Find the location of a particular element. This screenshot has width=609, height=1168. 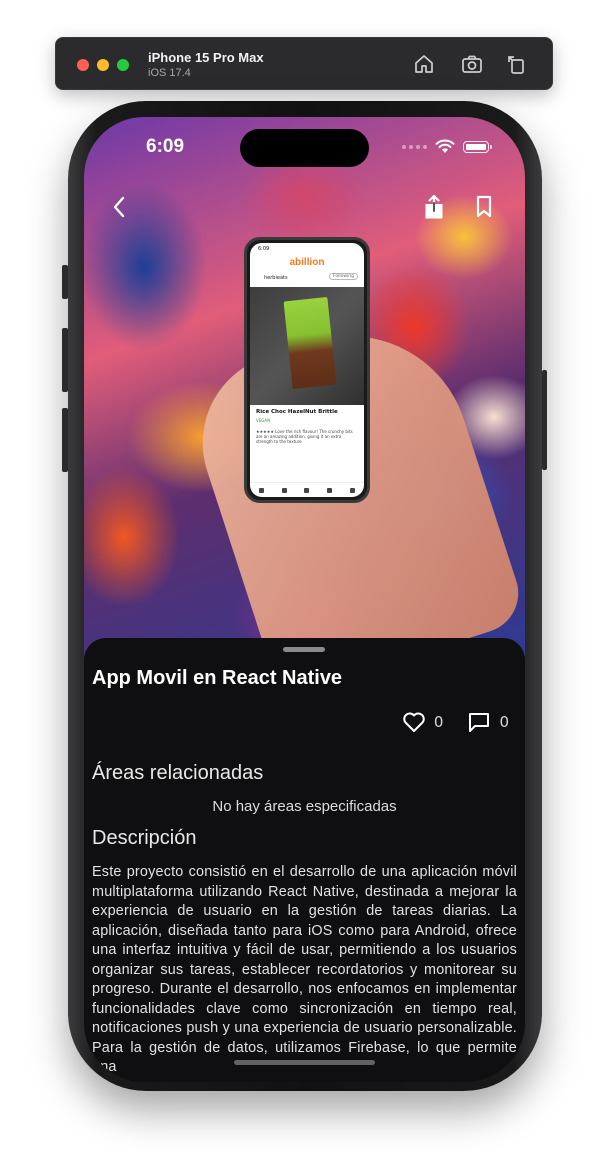

battery-icon is located at coordinates (477, 146).